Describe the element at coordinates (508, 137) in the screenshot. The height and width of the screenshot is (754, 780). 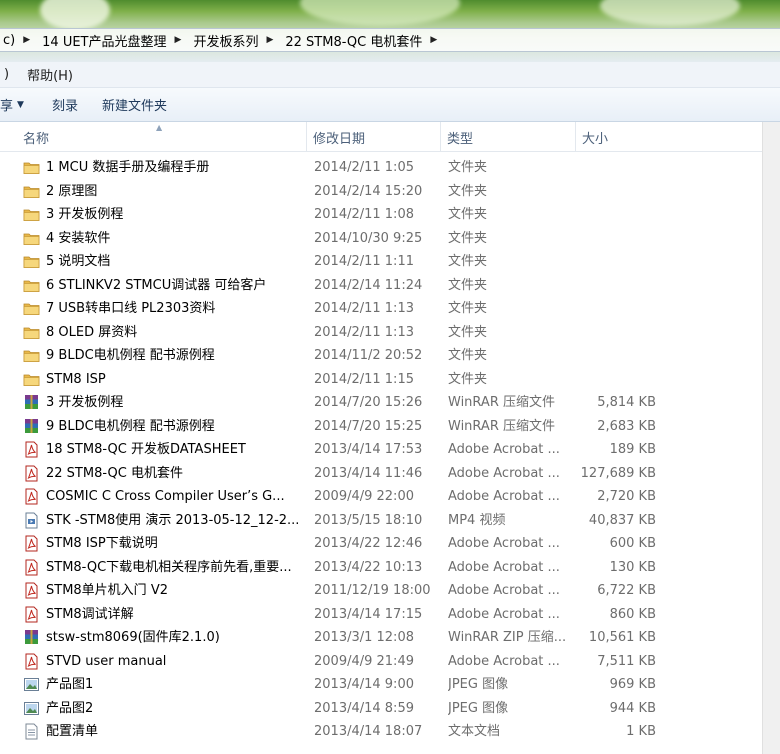
I see `column-header-type: 类型` at that location.